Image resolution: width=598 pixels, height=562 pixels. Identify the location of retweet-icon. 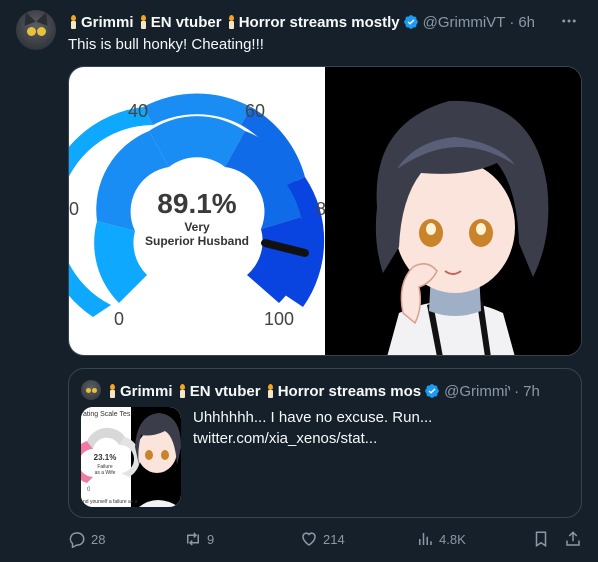
(193, 539).